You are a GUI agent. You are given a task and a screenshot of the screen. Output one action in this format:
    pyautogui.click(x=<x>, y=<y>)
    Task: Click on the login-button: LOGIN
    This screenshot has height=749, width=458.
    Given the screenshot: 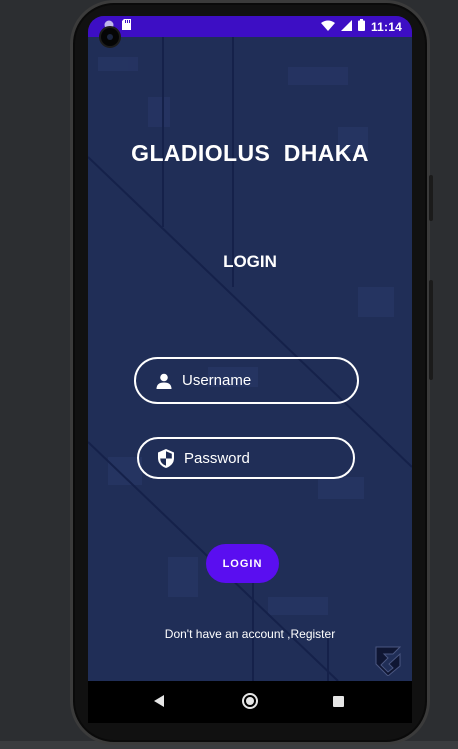 What is the action you would take?
    pyautogui.click(x=242, y=563)
    